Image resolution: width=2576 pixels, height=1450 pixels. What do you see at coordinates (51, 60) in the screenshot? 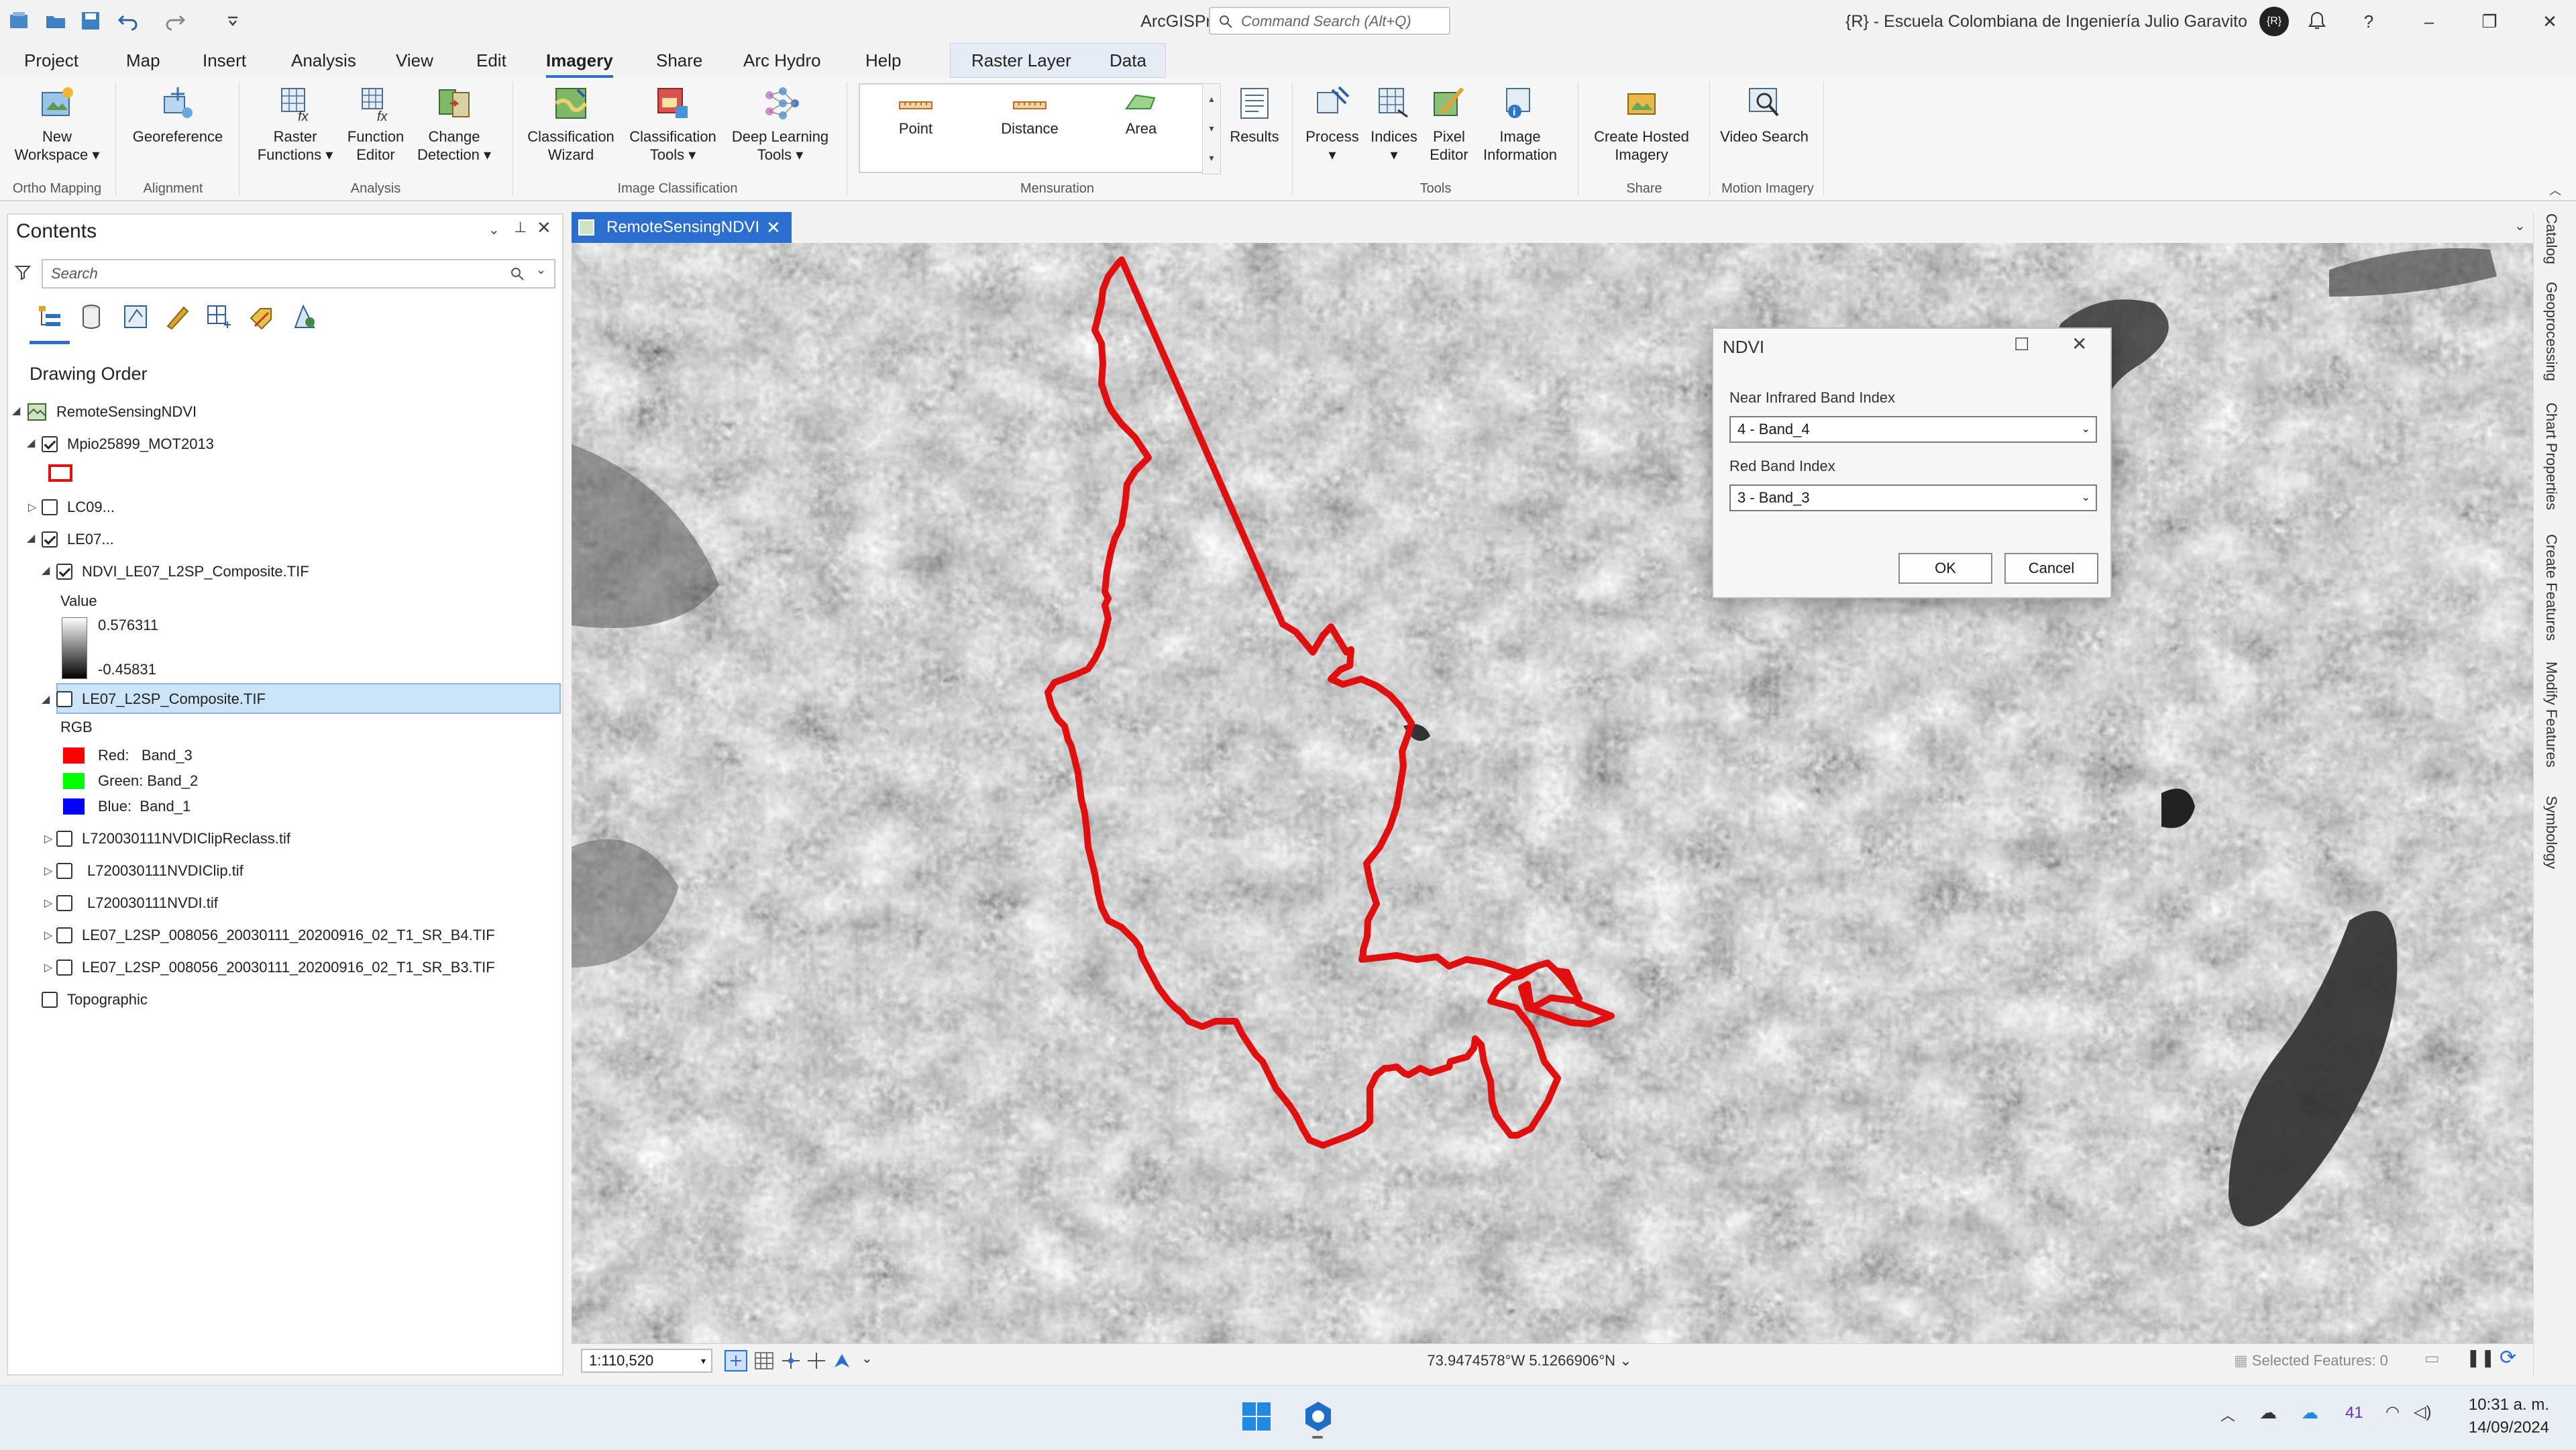
I see `tab-project: Project` at bounding box center [51, 60].